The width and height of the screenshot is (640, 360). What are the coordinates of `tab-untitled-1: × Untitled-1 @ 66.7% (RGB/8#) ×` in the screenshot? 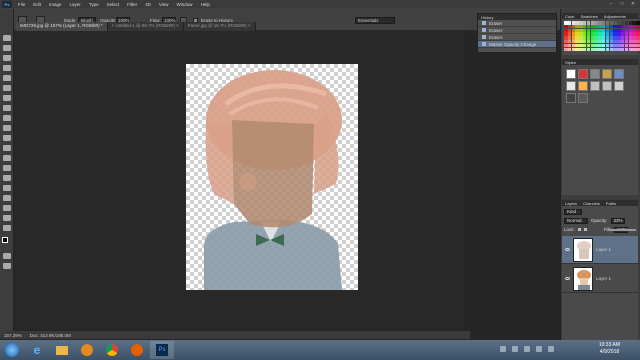 It's located at (145, 26).